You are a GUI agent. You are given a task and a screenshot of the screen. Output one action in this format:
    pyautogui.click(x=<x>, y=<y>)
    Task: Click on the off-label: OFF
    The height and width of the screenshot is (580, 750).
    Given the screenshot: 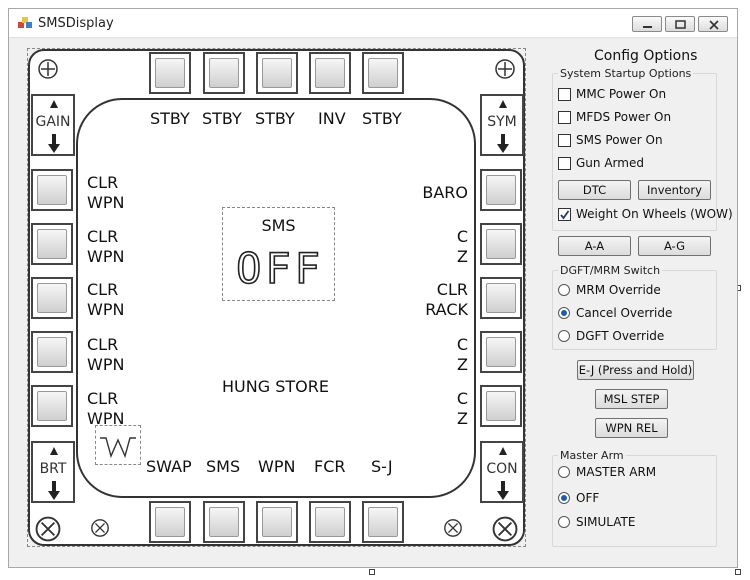 What is the action you would take?
    pyautogui.click(x=588, y=498)
    